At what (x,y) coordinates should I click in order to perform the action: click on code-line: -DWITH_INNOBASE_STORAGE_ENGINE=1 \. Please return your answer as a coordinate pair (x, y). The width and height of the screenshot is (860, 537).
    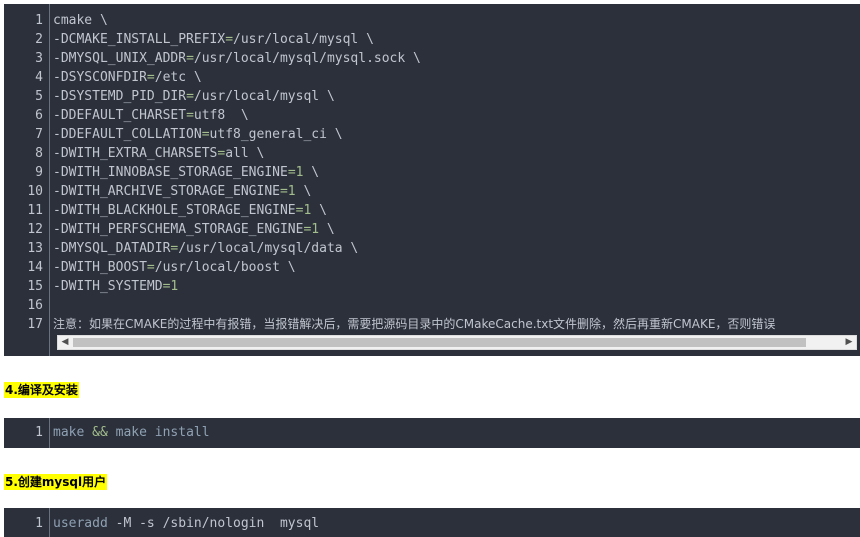
    Looking at the image, I should click on (456, 172).